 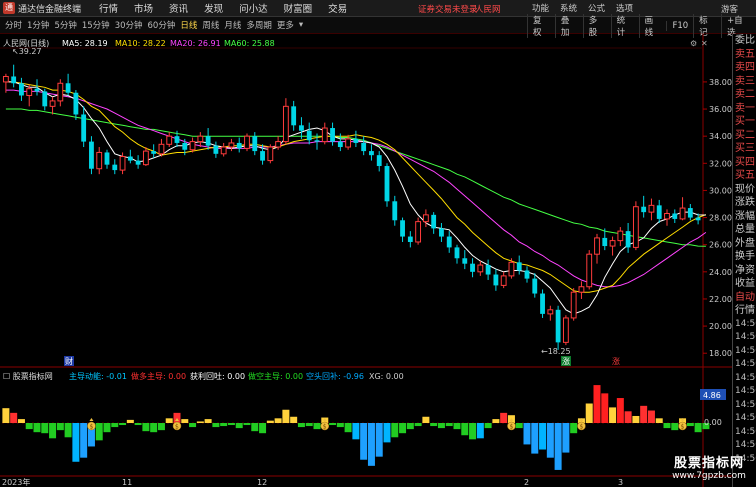 What do you see at coordinates (568, 8) in the screenshot?
I see `menu-xitong: 系统` at bounding box center [568, 8].